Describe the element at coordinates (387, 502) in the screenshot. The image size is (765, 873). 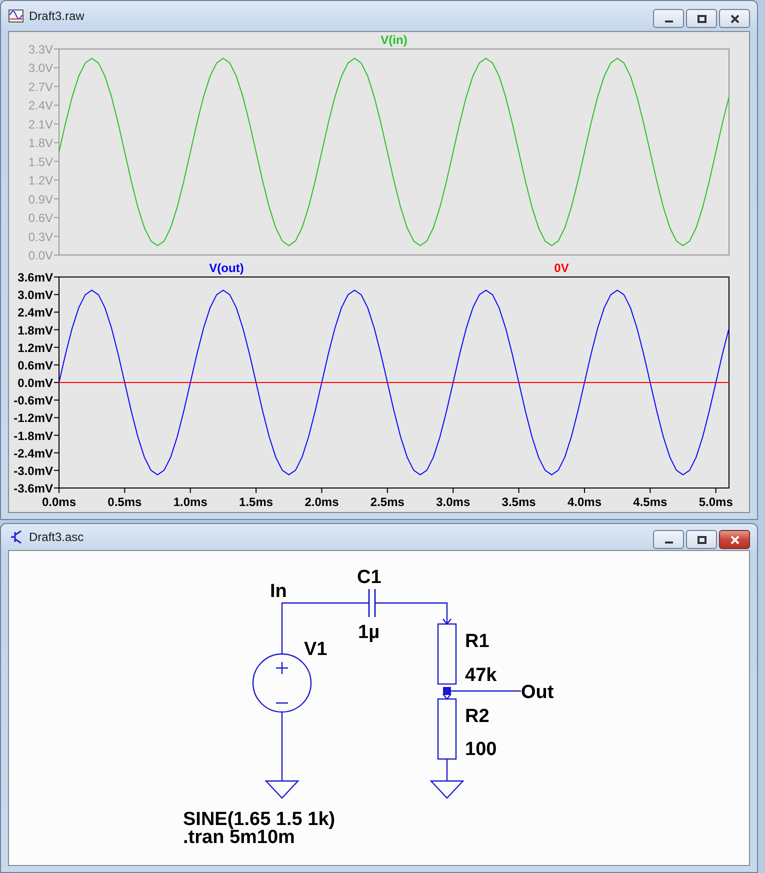
I see `axis-tick-label: 2.5ms` at that location.